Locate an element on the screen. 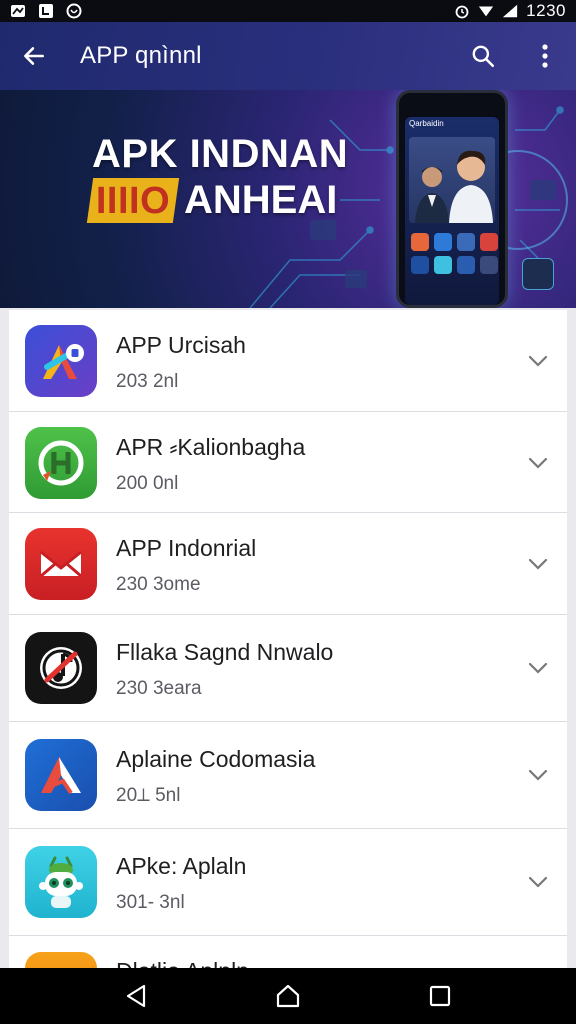 This screenshot has height=1024, width=576. nav-home-button is located at coordinates (288, 996).